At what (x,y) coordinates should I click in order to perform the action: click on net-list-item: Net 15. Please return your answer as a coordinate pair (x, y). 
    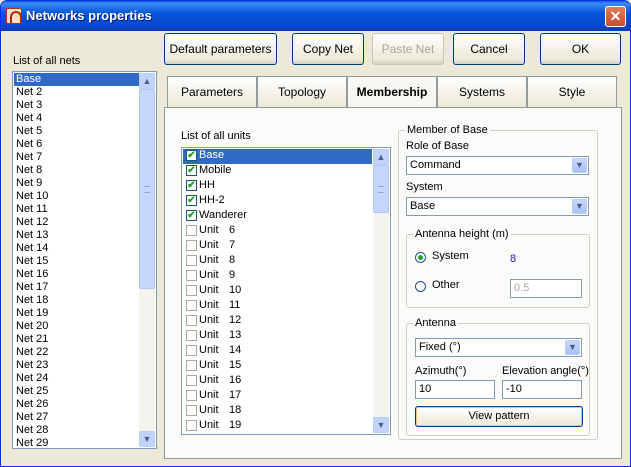
    Looking at the image, I should click on (77, 261).